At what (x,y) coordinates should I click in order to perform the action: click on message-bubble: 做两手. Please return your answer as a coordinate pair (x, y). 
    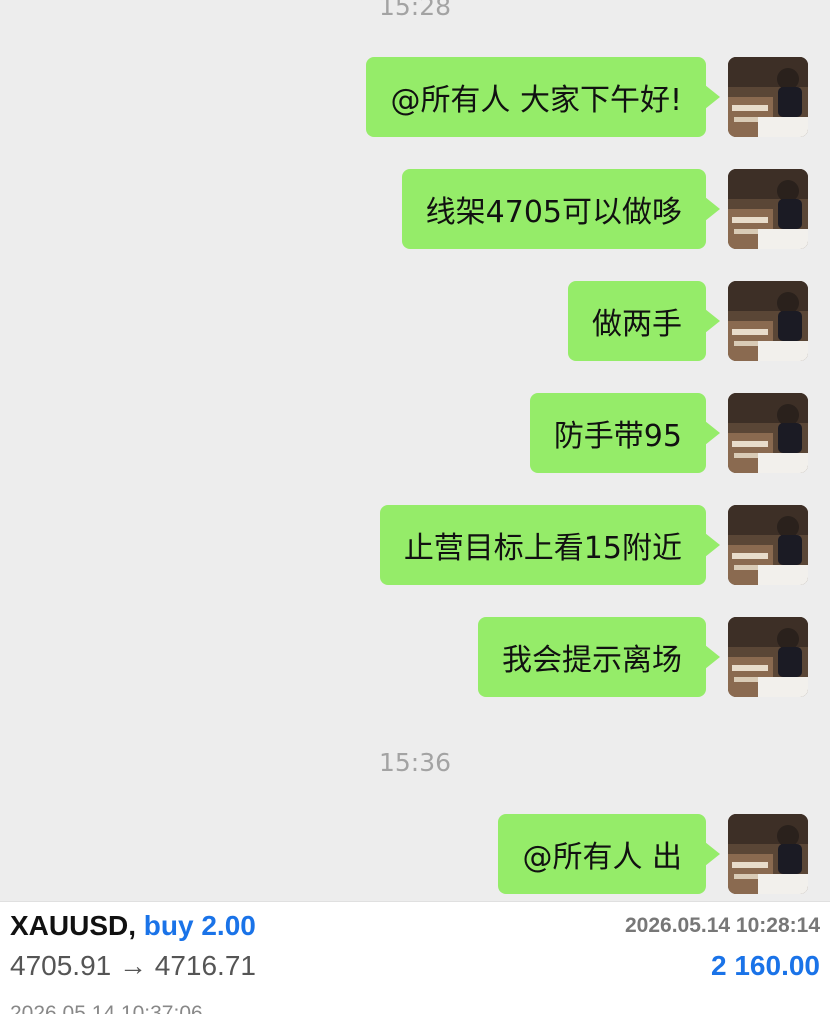
    Looking at the image, I should click on (644, 321).